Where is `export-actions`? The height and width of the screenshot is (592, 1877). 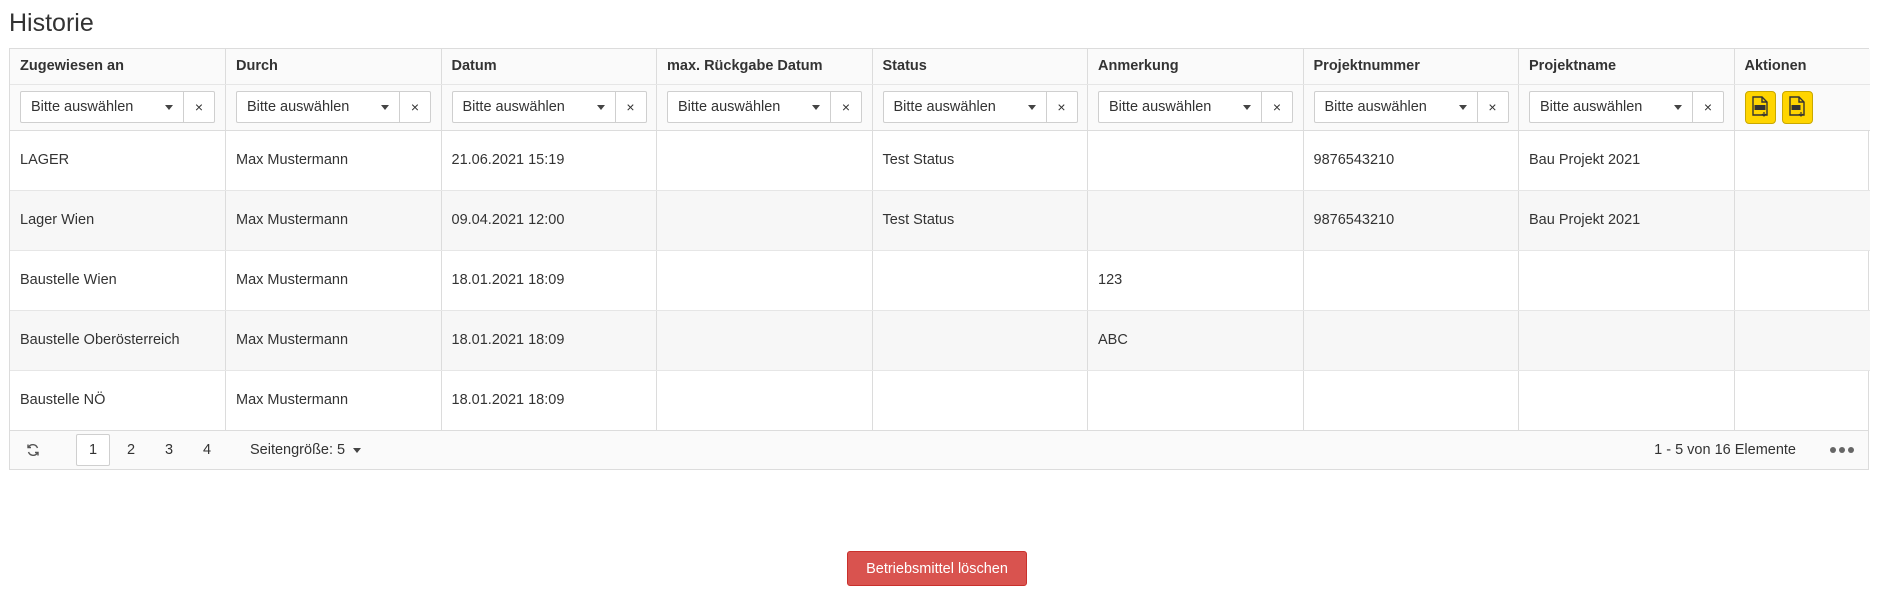 export-actions is located at coordinates (1802, 107).